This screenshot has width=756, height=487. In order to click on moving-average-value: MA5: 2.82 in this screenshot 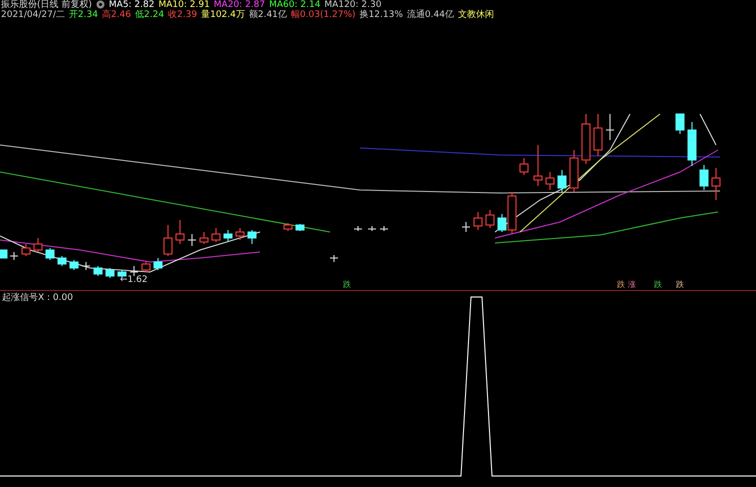, I will do `click(131, 5)`.